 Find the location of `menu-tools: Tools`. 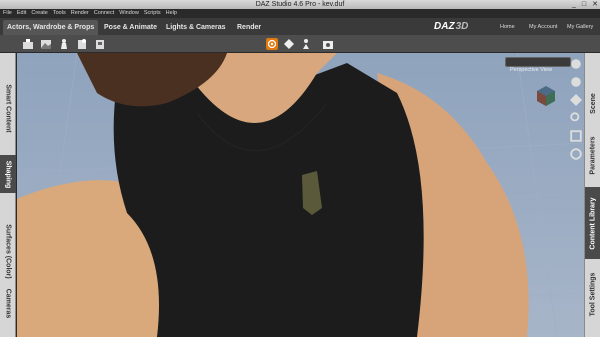

menu-tools: Tools is located at coordinates (59, 13).